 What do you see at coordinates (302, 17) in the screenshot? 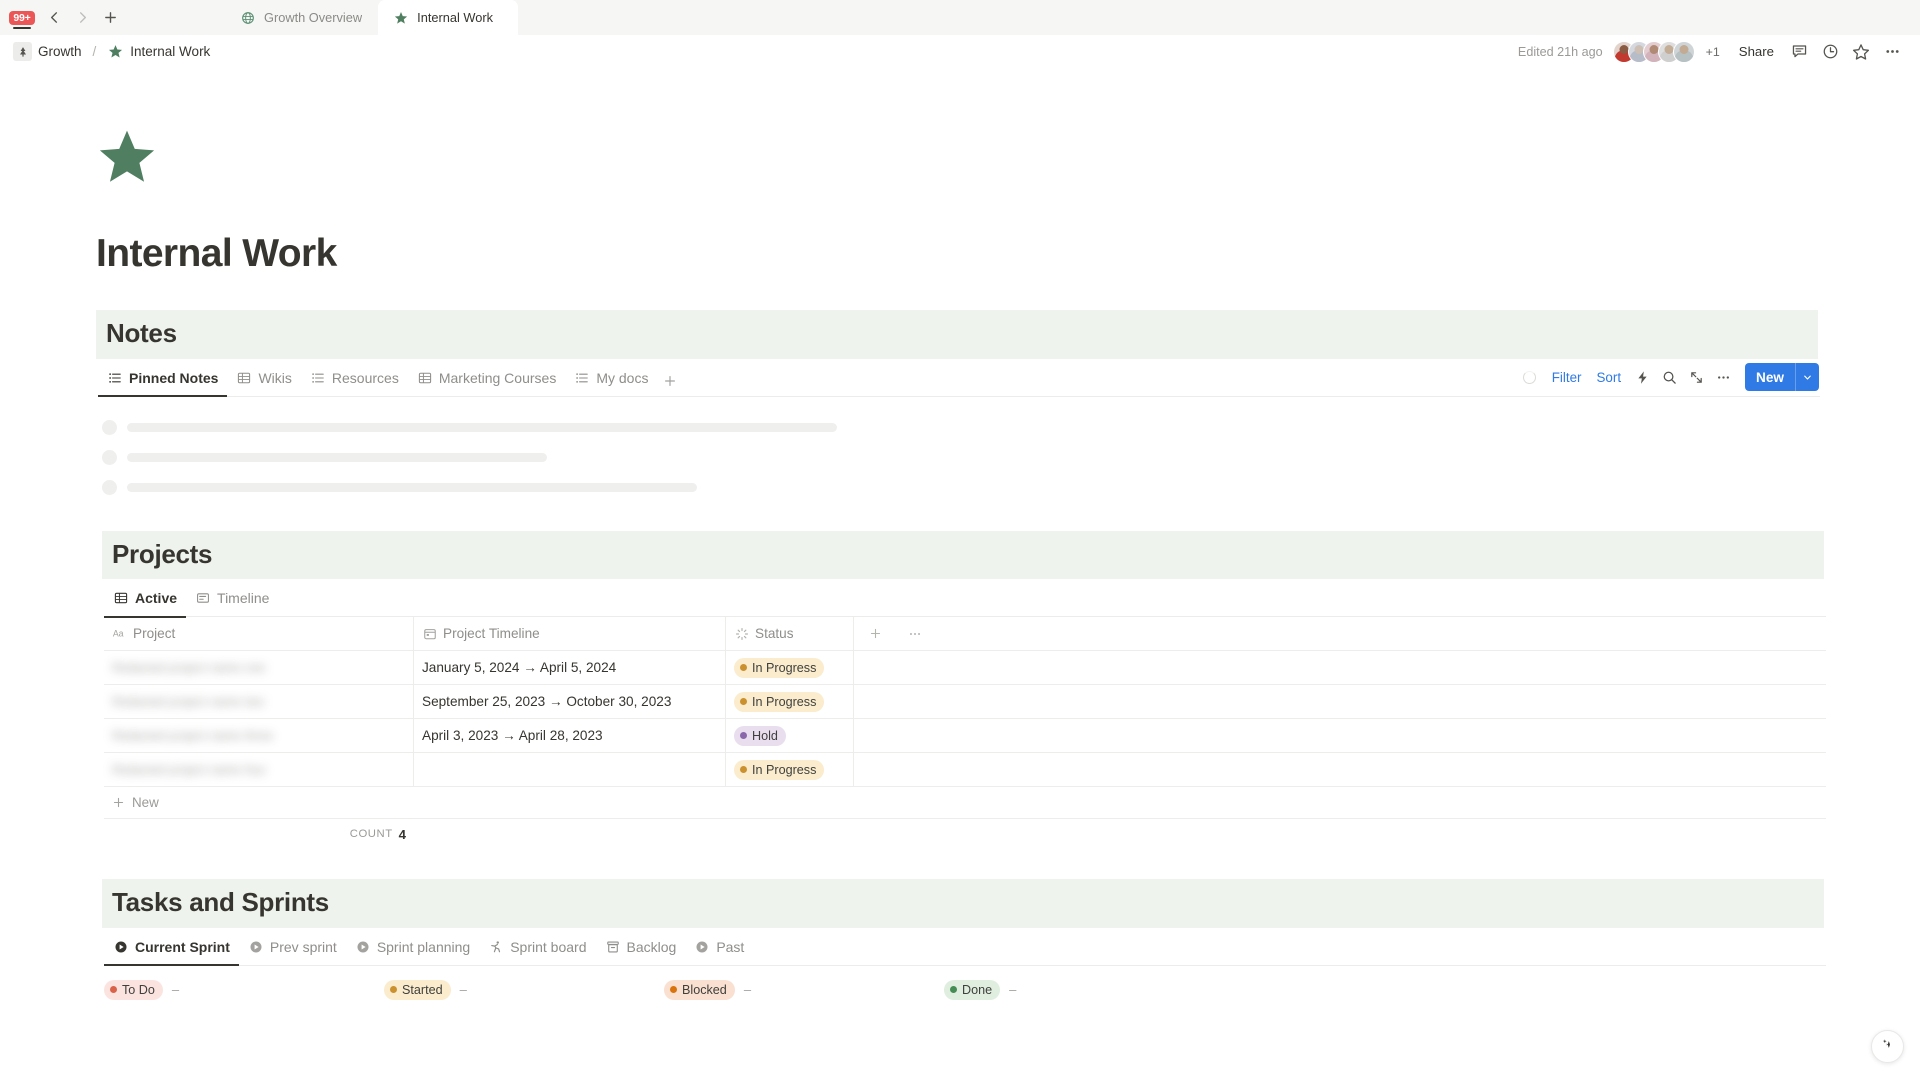
I see `browser-tab-growth-overview: Growth Overview` at bounding box center [302, 17].